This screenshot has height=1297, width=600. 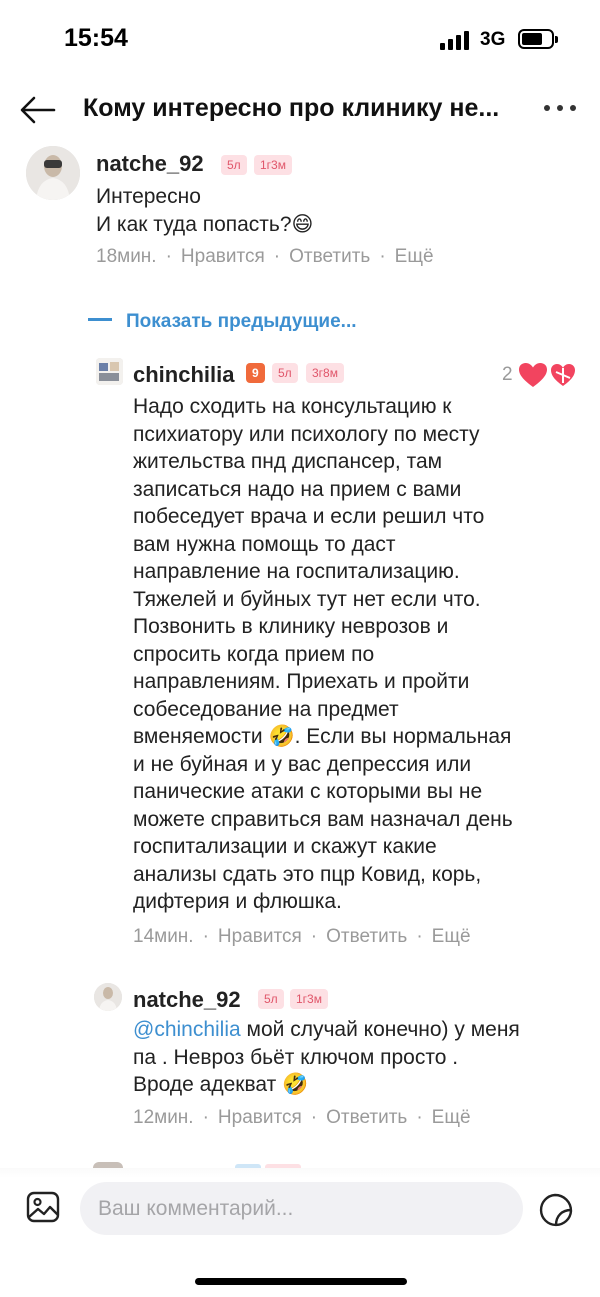 I want to click on comment-time: 14мин., so click(x=163, y=936).